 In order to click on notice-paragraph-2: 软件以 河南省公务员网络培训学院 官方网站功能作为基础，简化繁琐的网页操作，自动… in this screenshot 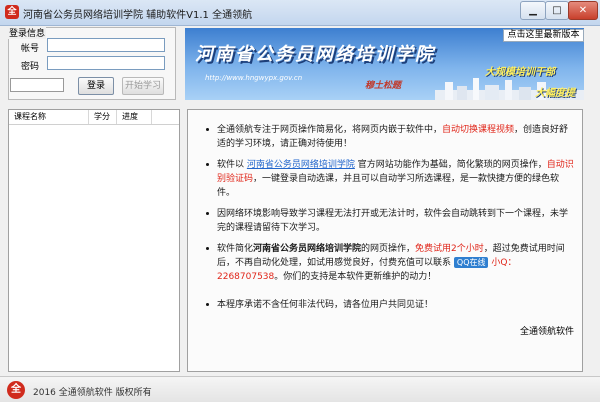, I will do `click(390, 179)`.